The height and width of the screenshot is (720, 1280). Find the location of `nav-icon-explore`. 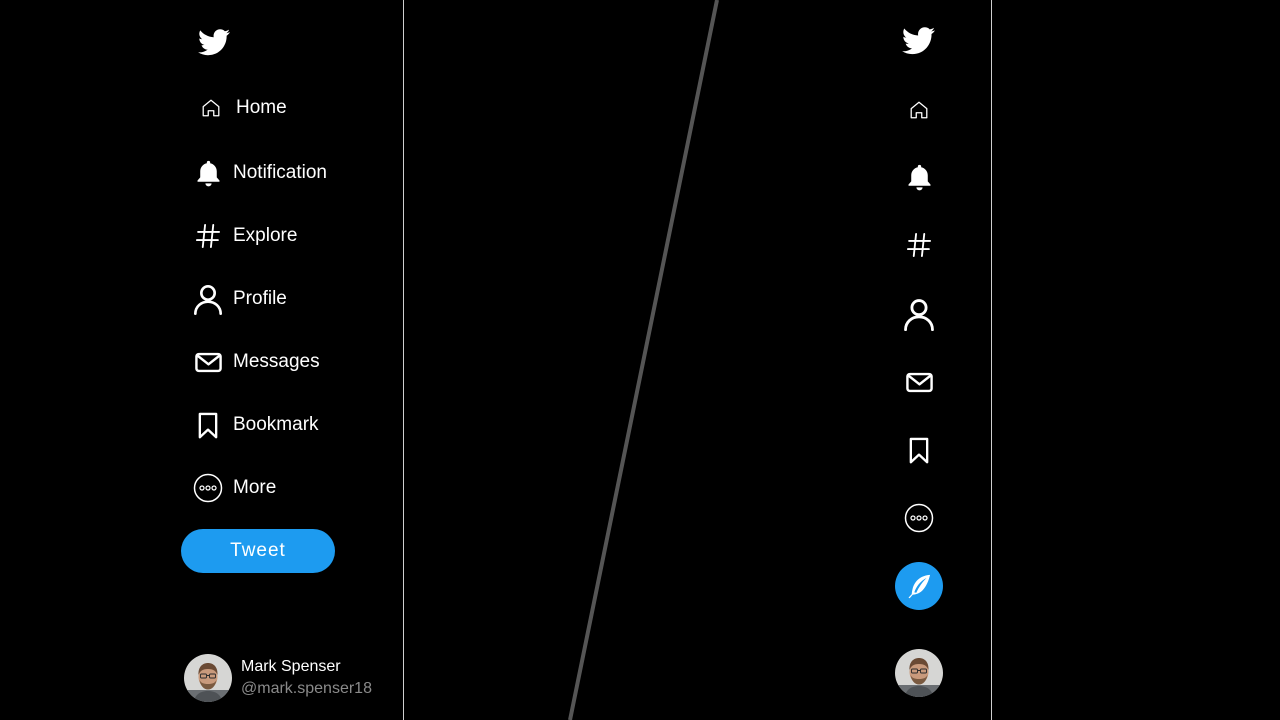

nav-icon-explore is located at coordinates (919, 245).